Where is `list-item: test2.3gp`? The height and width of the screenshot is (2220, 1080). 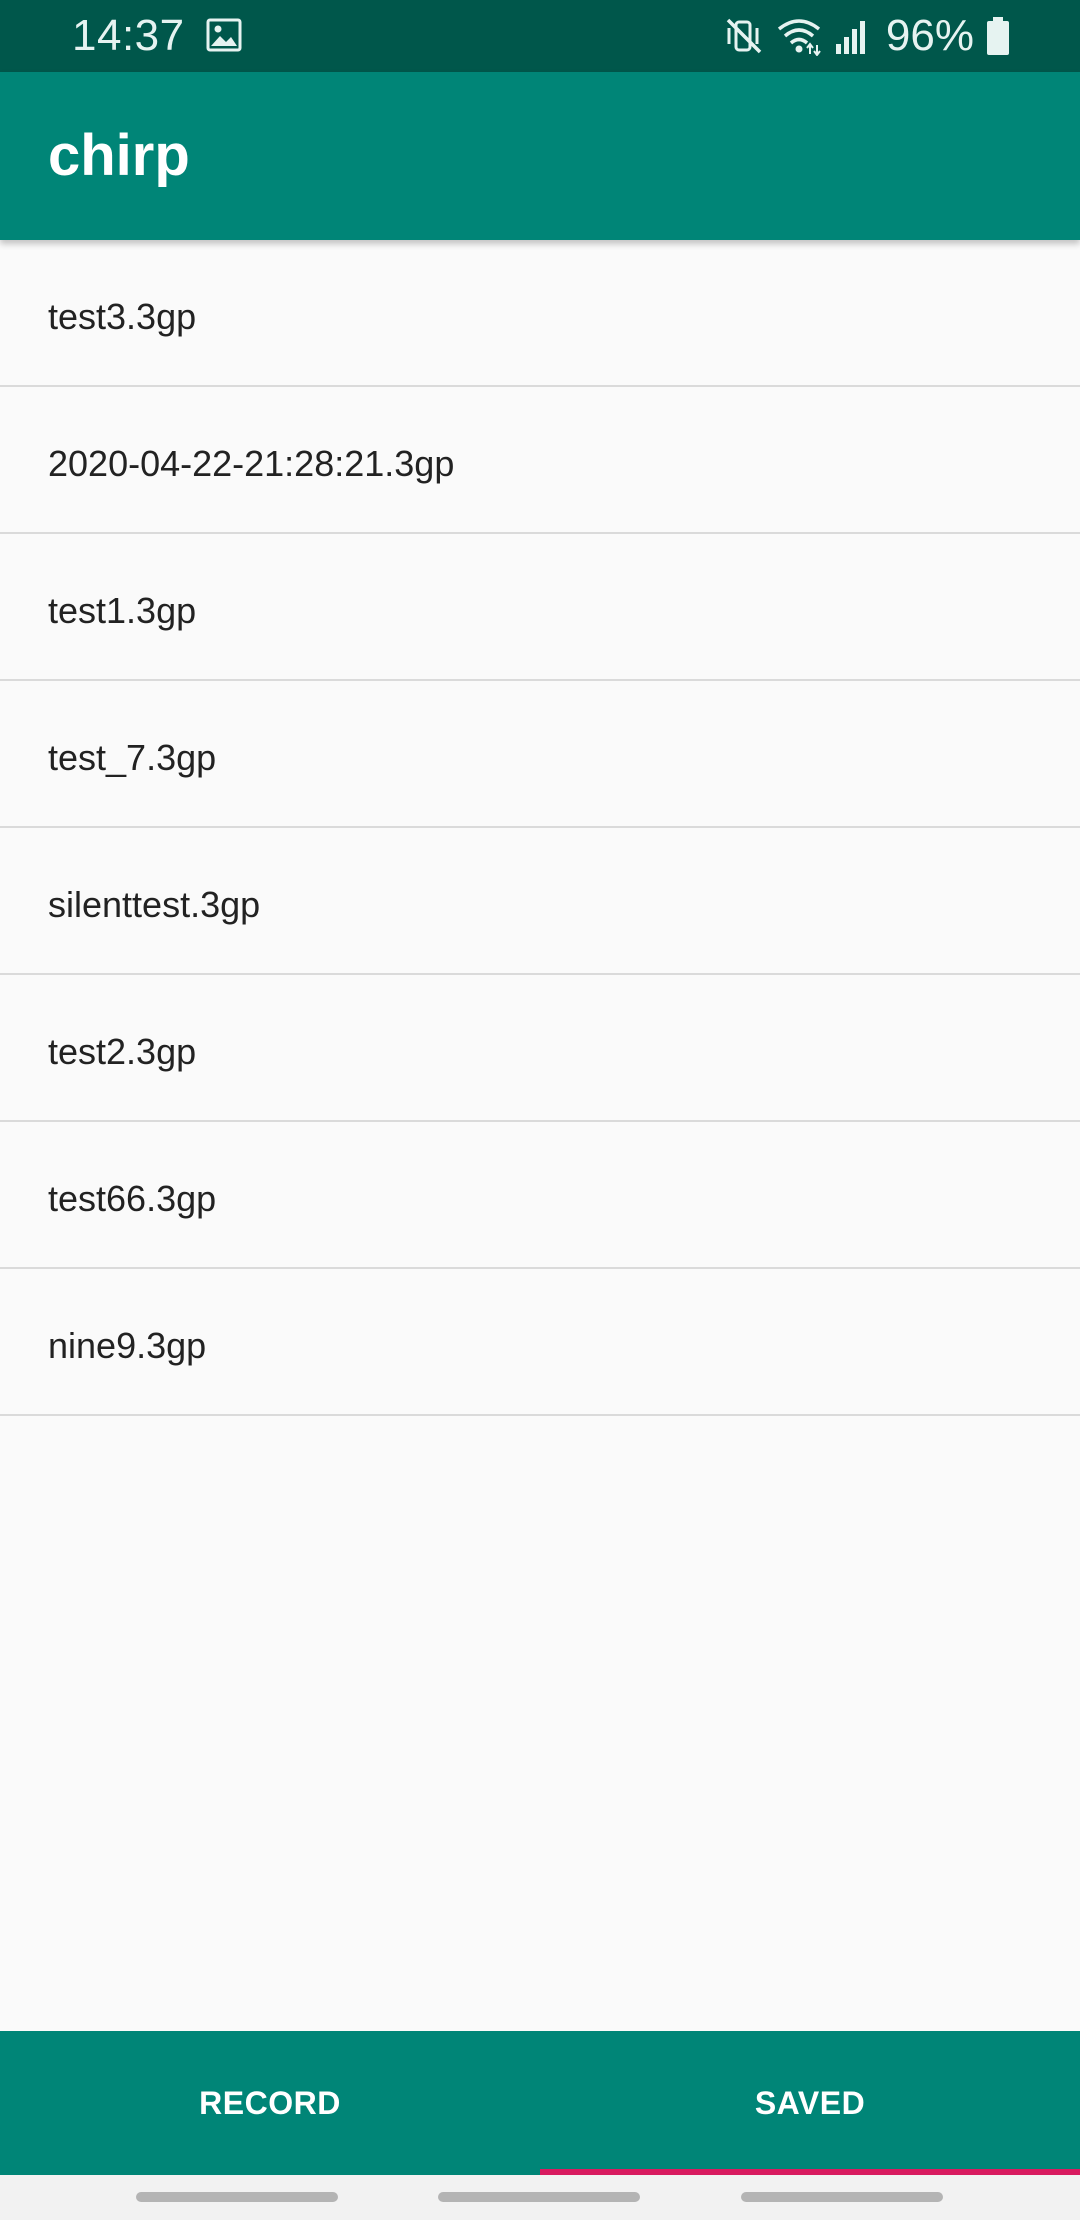
list-item: test2.3gp is located at coordinates (540, 1048).